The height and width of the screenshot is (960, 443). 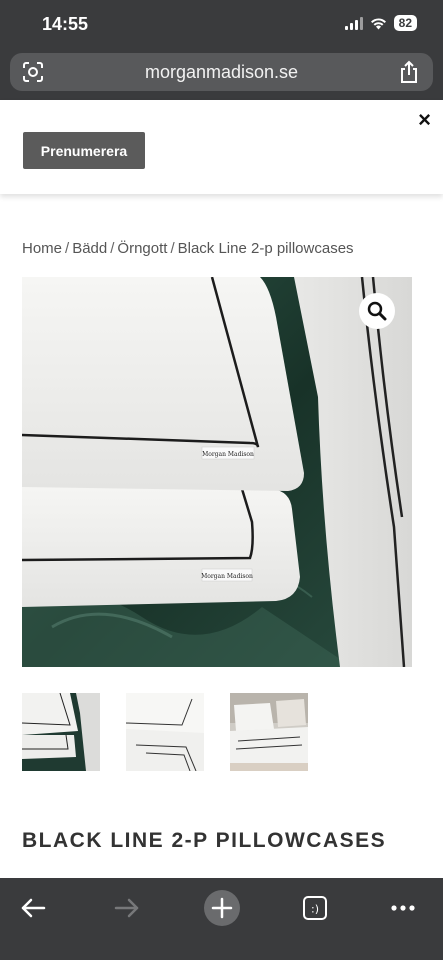 I want to click on browser-bottom-bar: :), so click(x=221, y=919).